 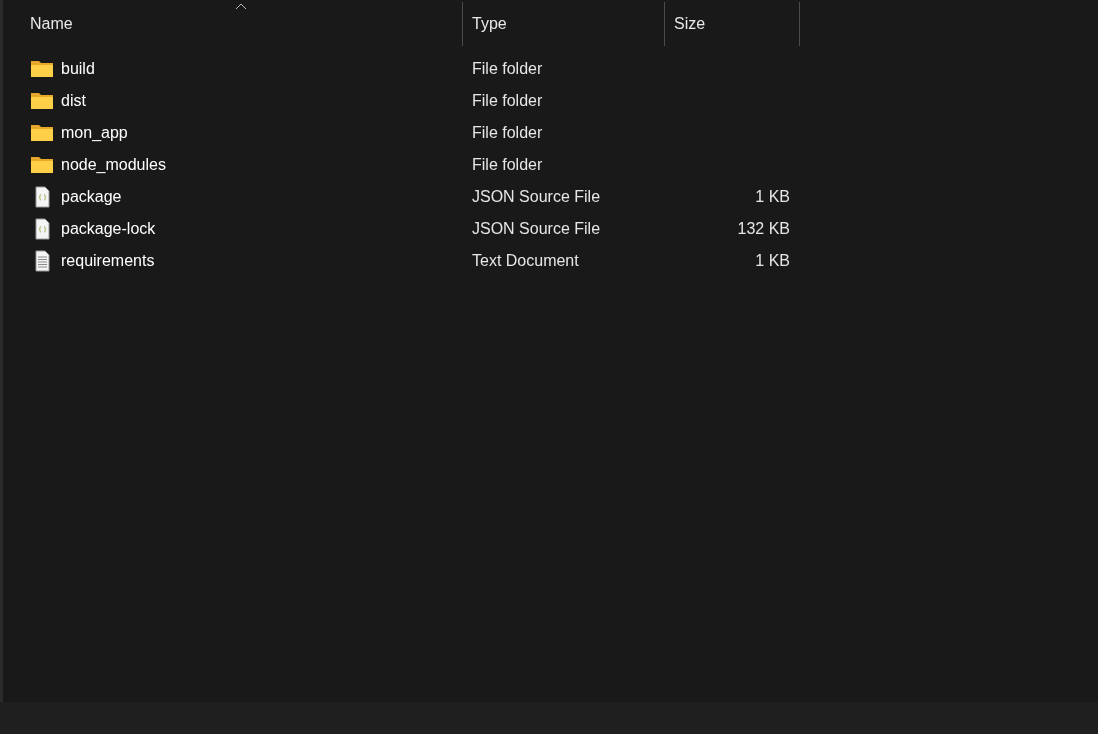 I want to click on column-header: Name, so click(x=233, y=24).